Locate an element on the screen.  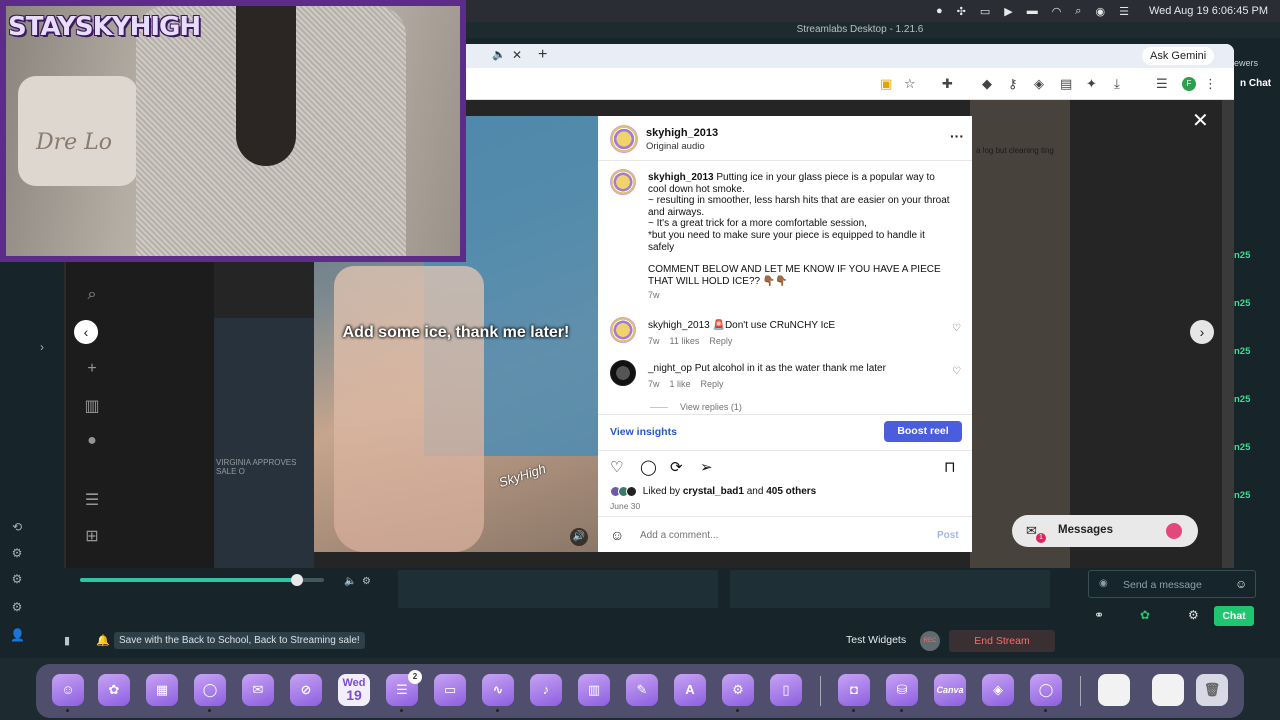
test-widgets-button: Test Widgets is located at coordinates (876, 640).